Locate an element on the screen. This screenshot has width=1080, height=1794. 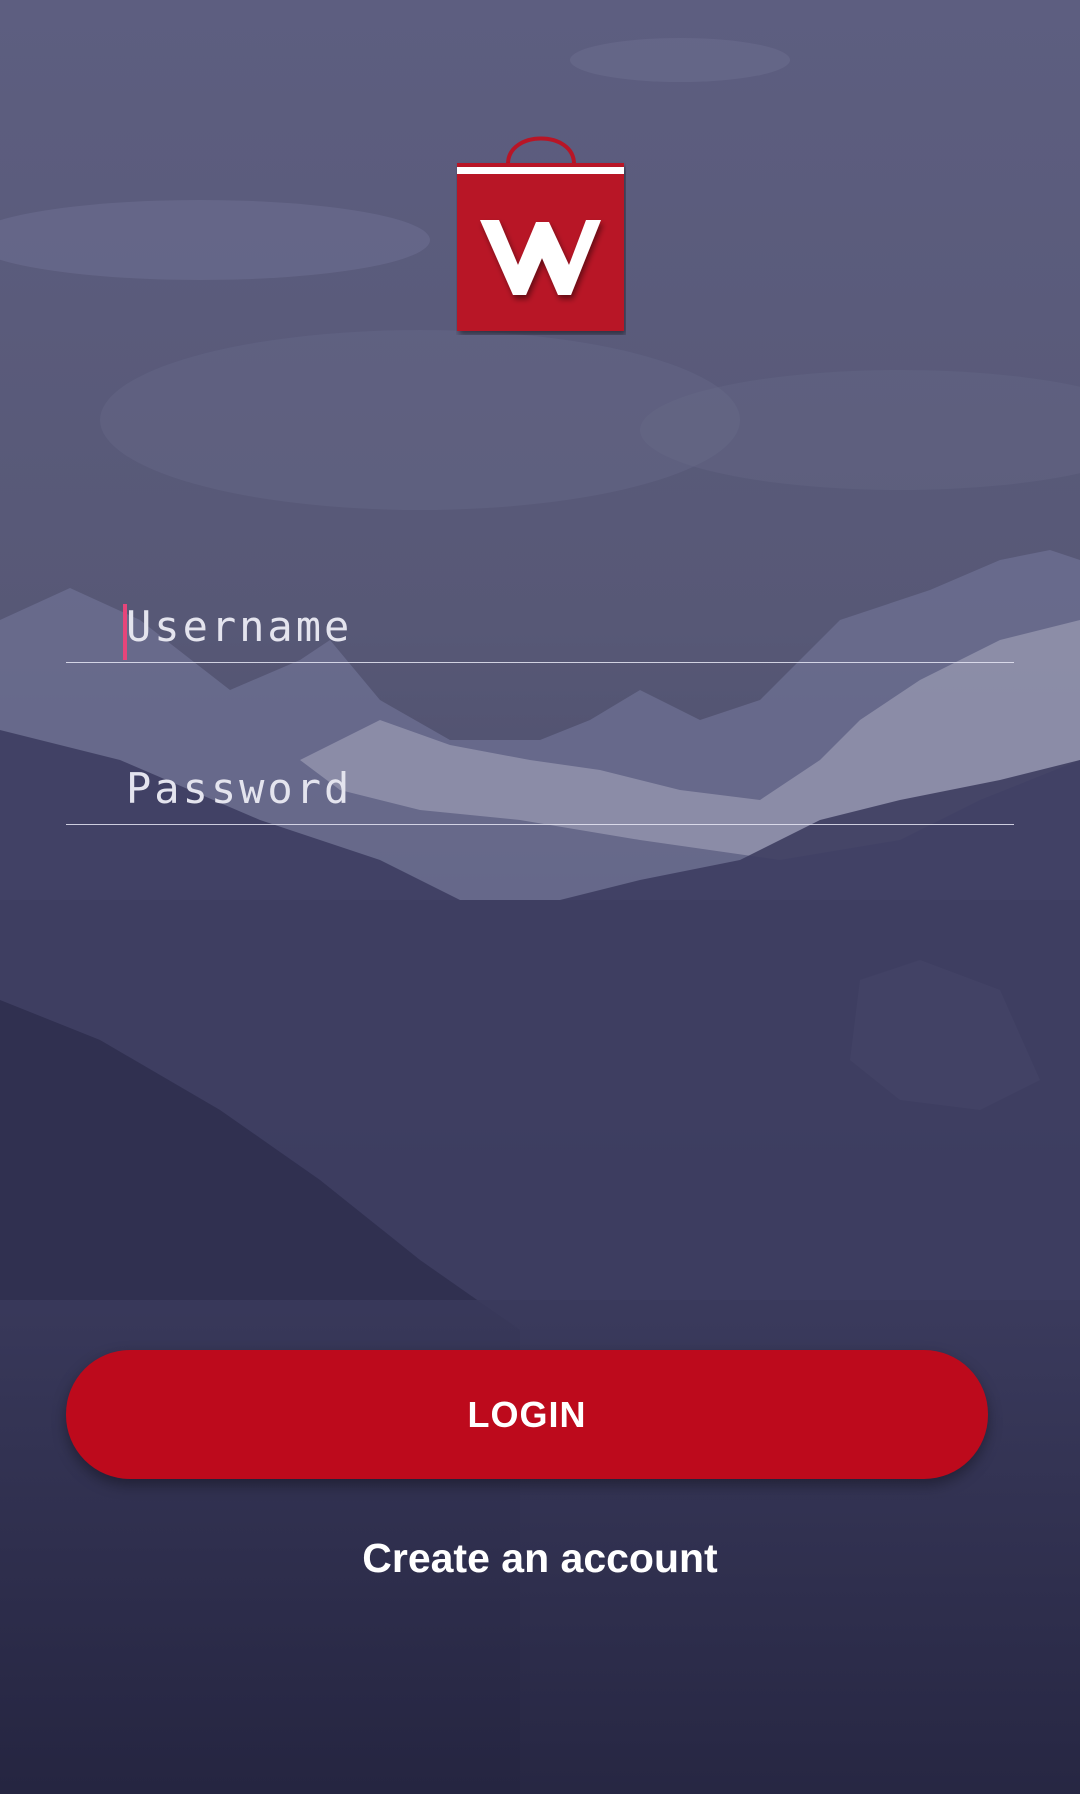
password-field is located at coordinates (540, 784).